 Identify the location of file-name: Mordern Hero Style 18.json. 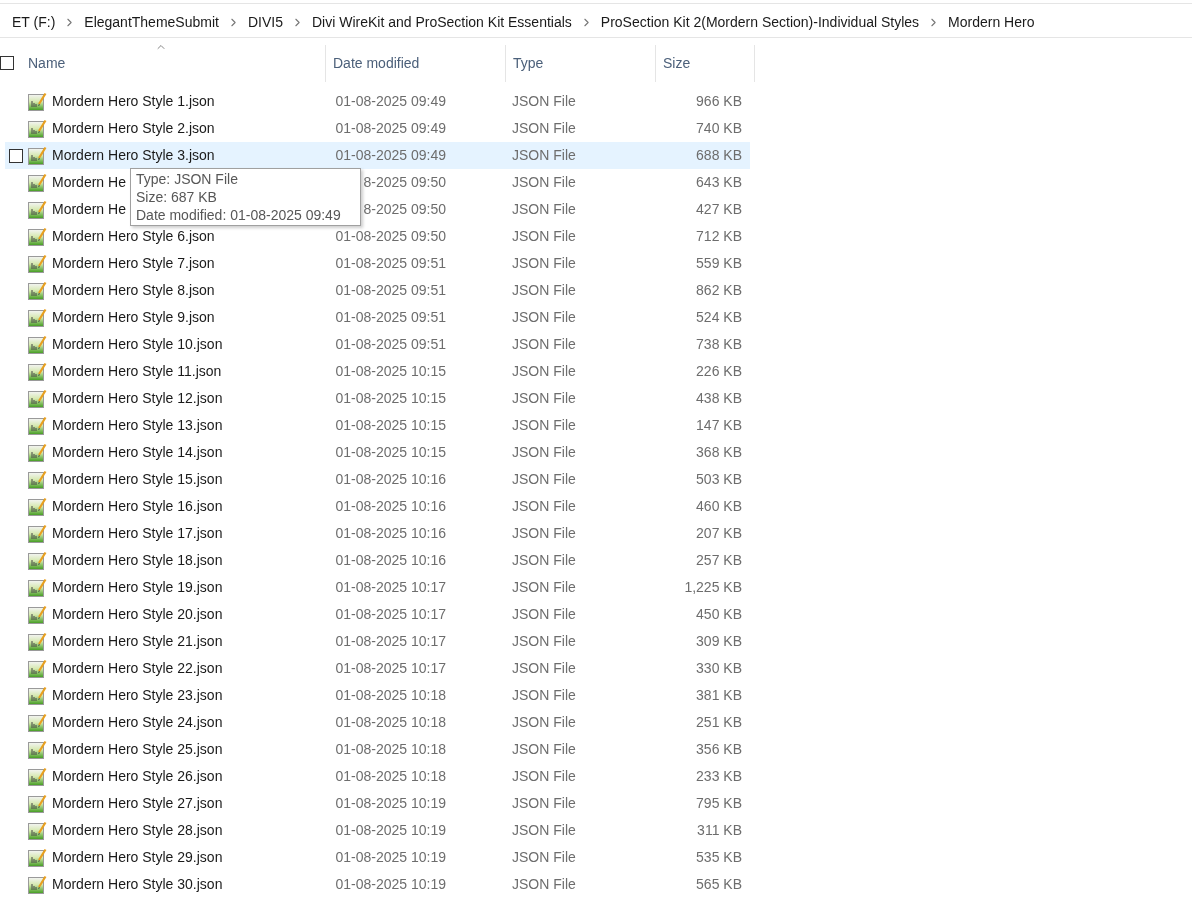
(137, 560).